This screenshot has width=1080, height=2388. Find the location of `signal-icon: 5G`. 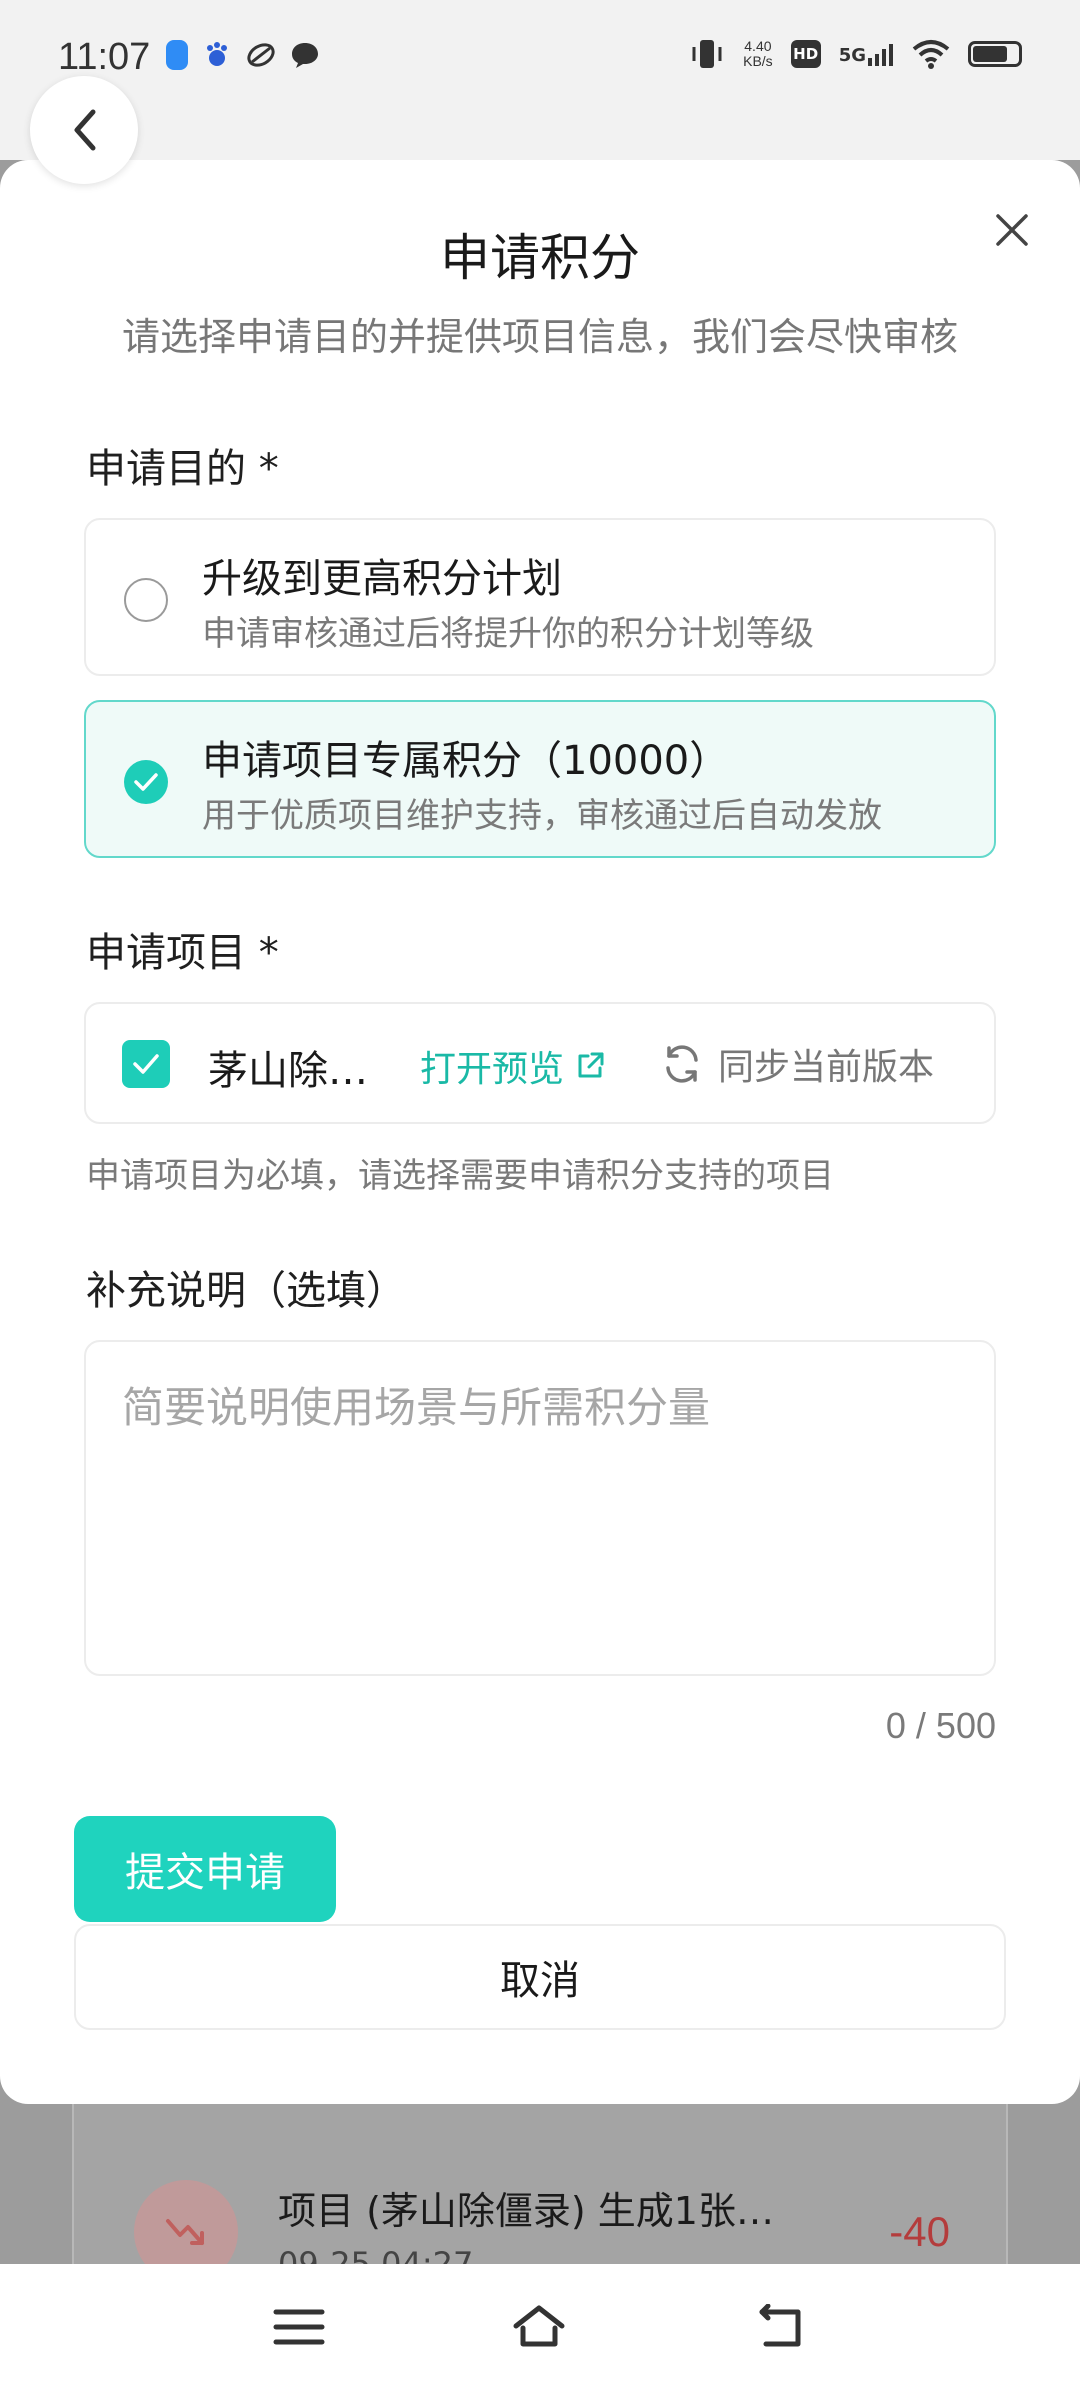

signal-icon: 5G is located at coordinates (866, 54).